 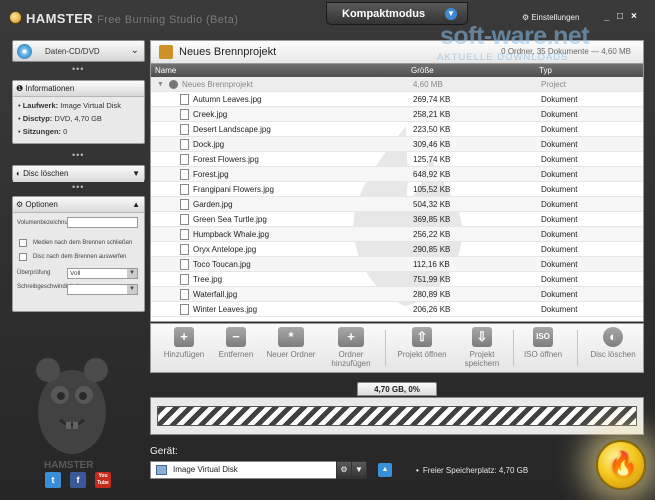 I want to click on save-project-button: ⇩ Projekt speichern, so click(x=482, y=347).